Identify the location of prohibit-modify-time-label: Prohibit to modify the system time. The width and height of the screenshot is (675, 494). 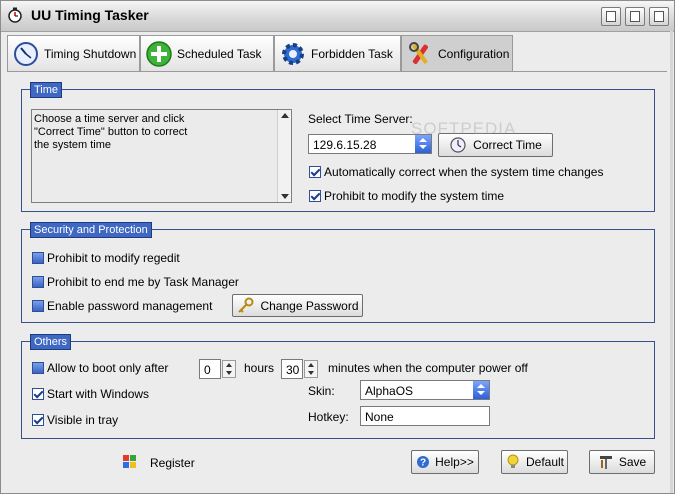
(414, 196).